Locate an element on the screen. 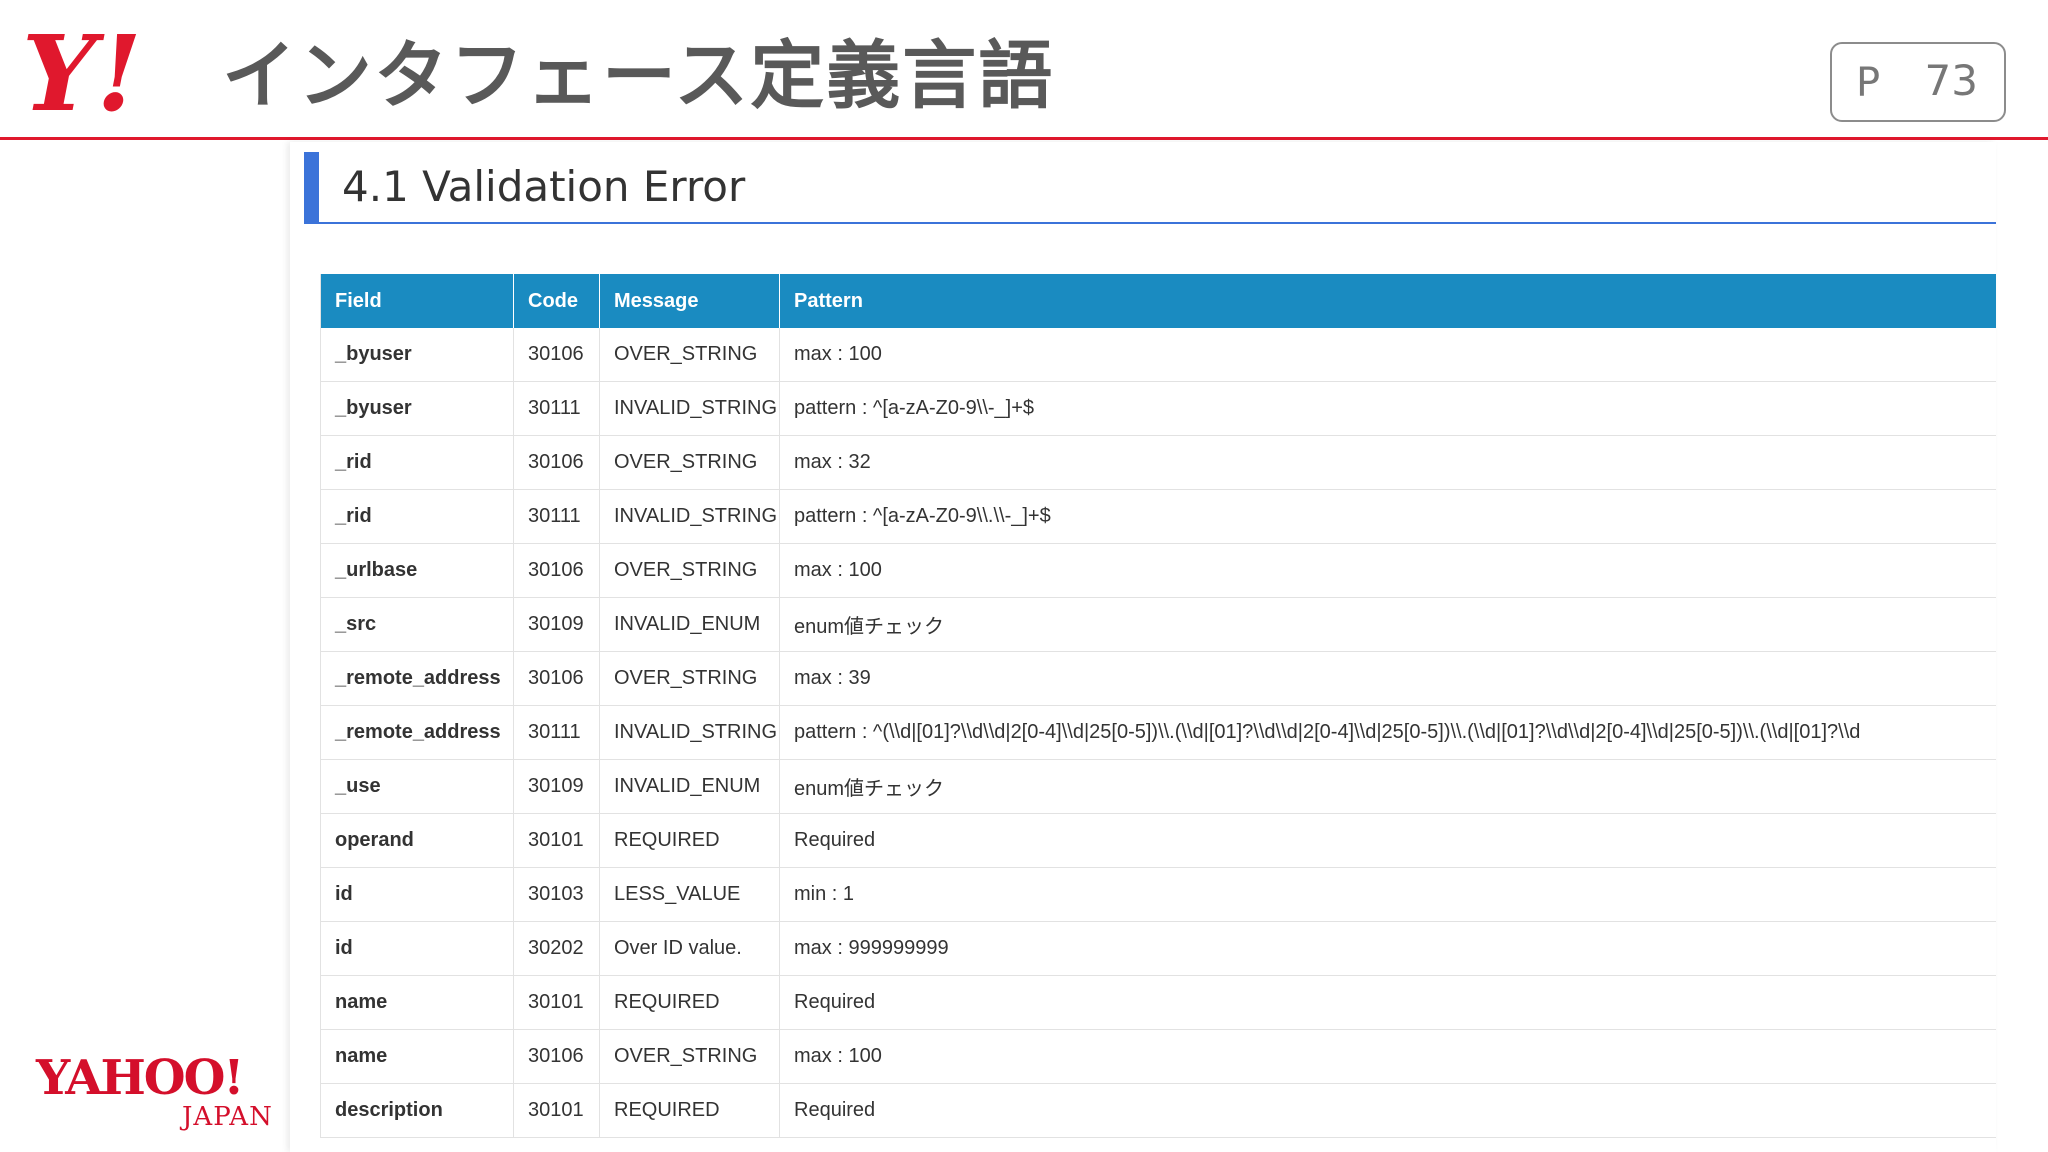 The image size is (2048, 1152). cell-field: _urlbase is located at coordinates (417, 570).